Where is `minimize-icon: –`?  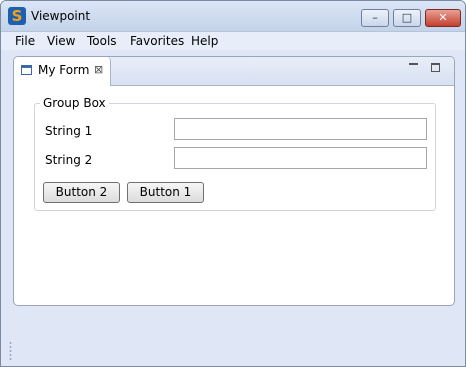
minimize-icon: – is located at coordinates (375, 17).